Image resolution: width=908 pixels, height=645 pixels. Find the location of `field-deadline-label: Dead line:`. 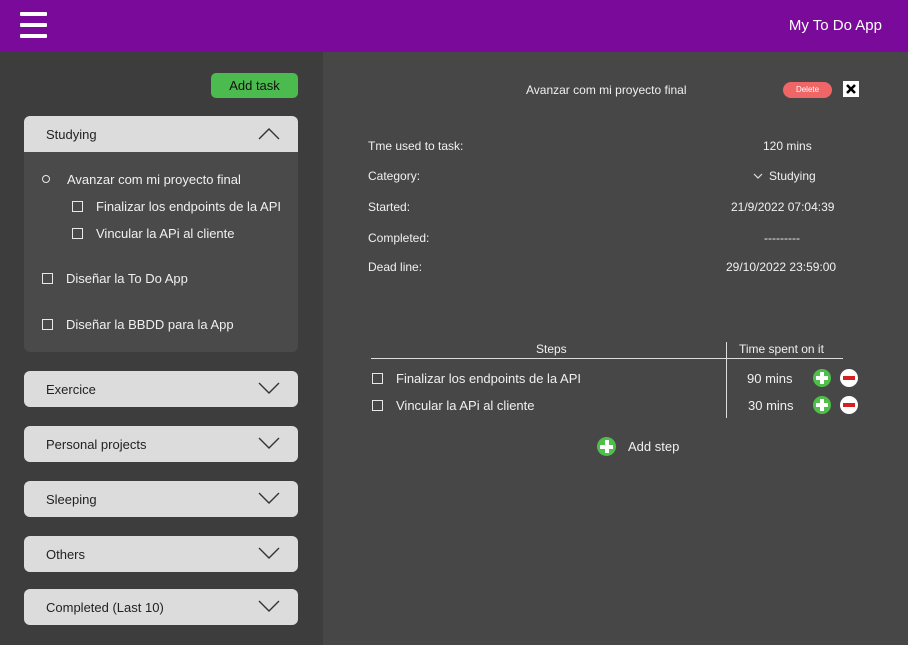

field-deadline-label: Dead line: is located at coordinates (395, 267).